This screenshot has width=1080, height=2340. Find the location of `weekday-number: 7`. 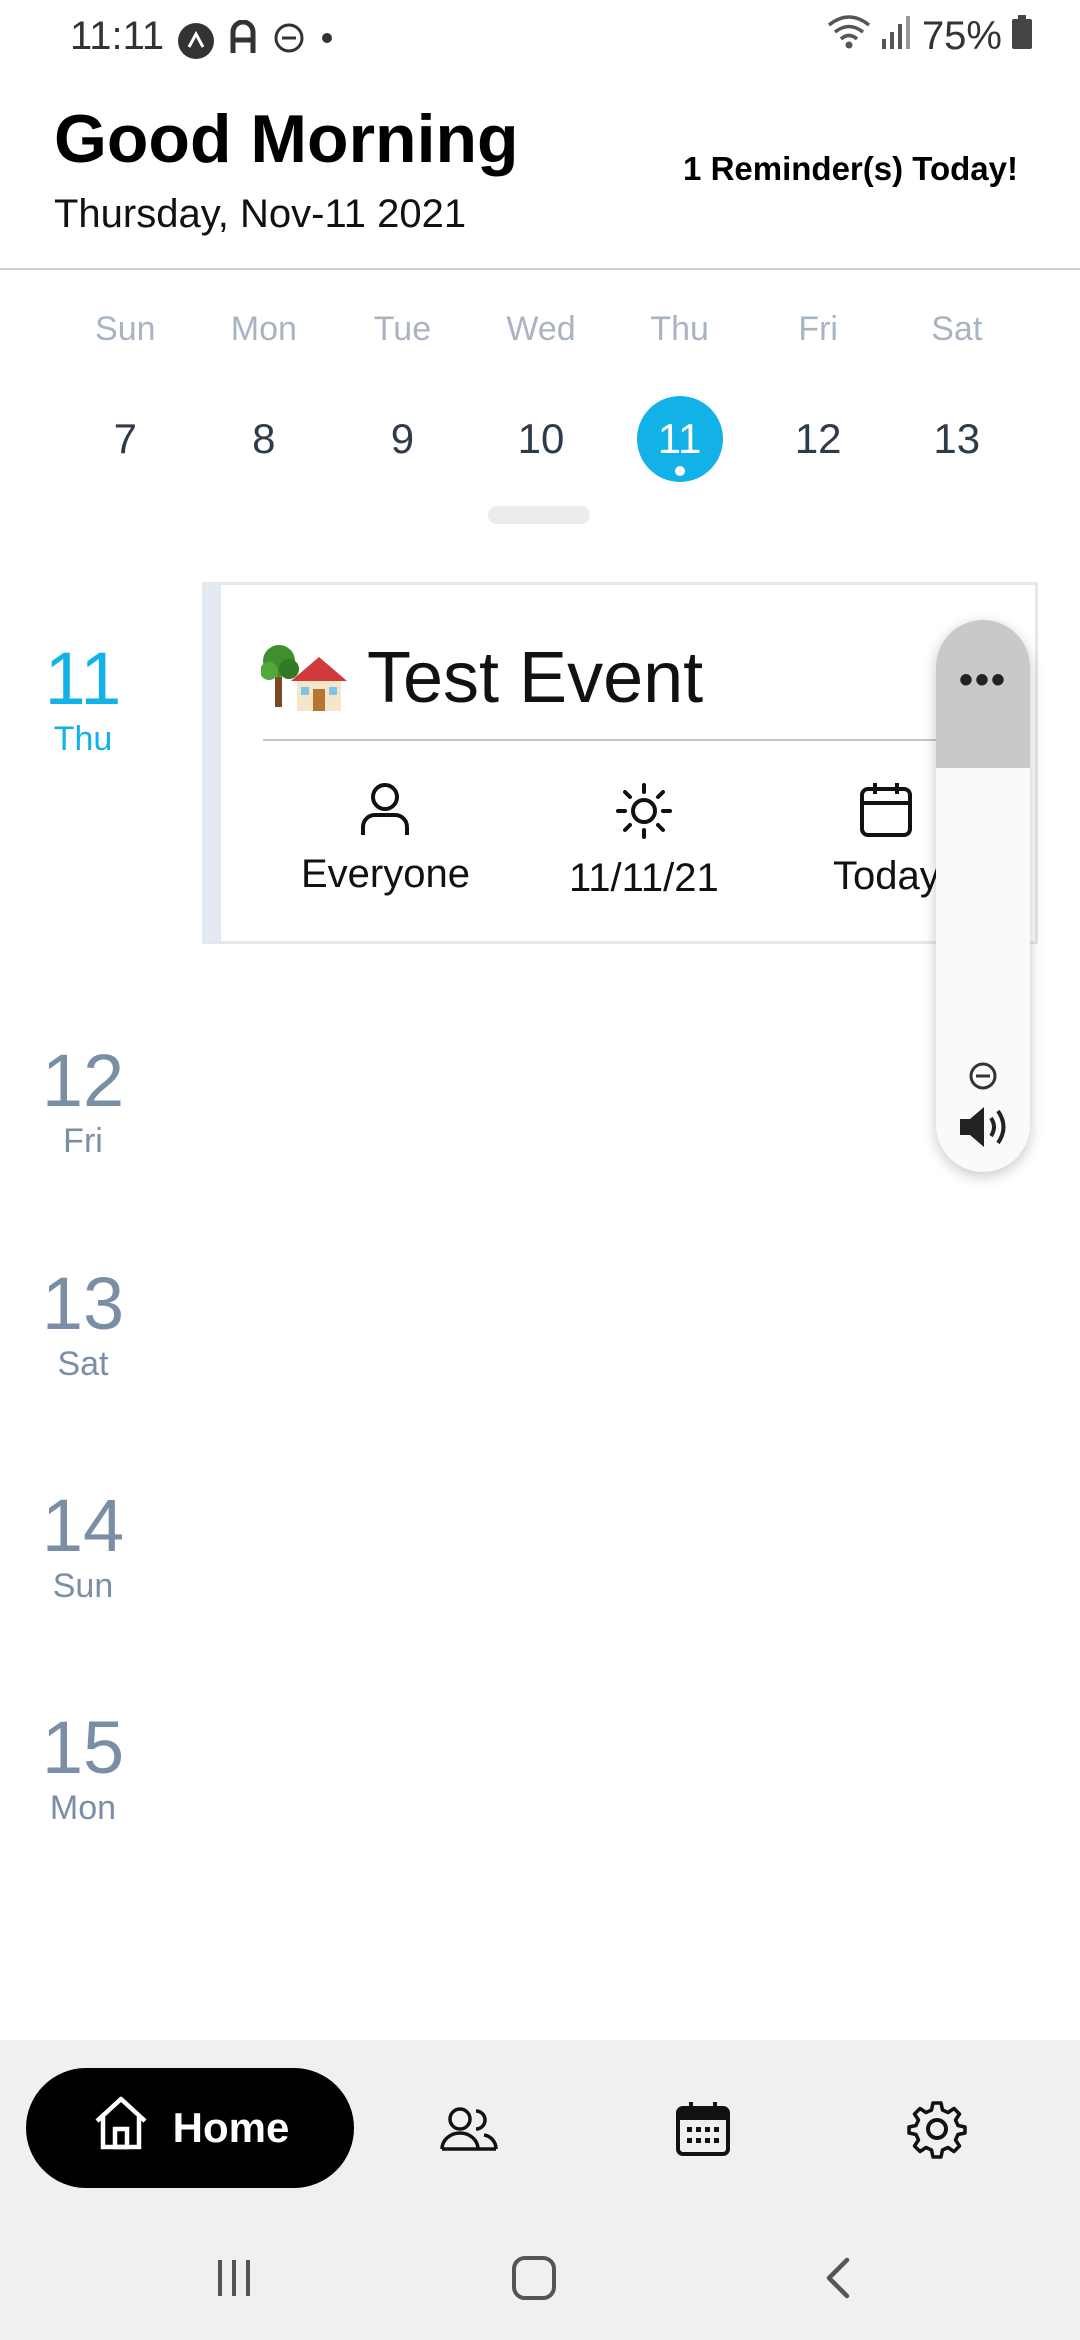

weekday-number: 7 is located at coordinates (125, 439).